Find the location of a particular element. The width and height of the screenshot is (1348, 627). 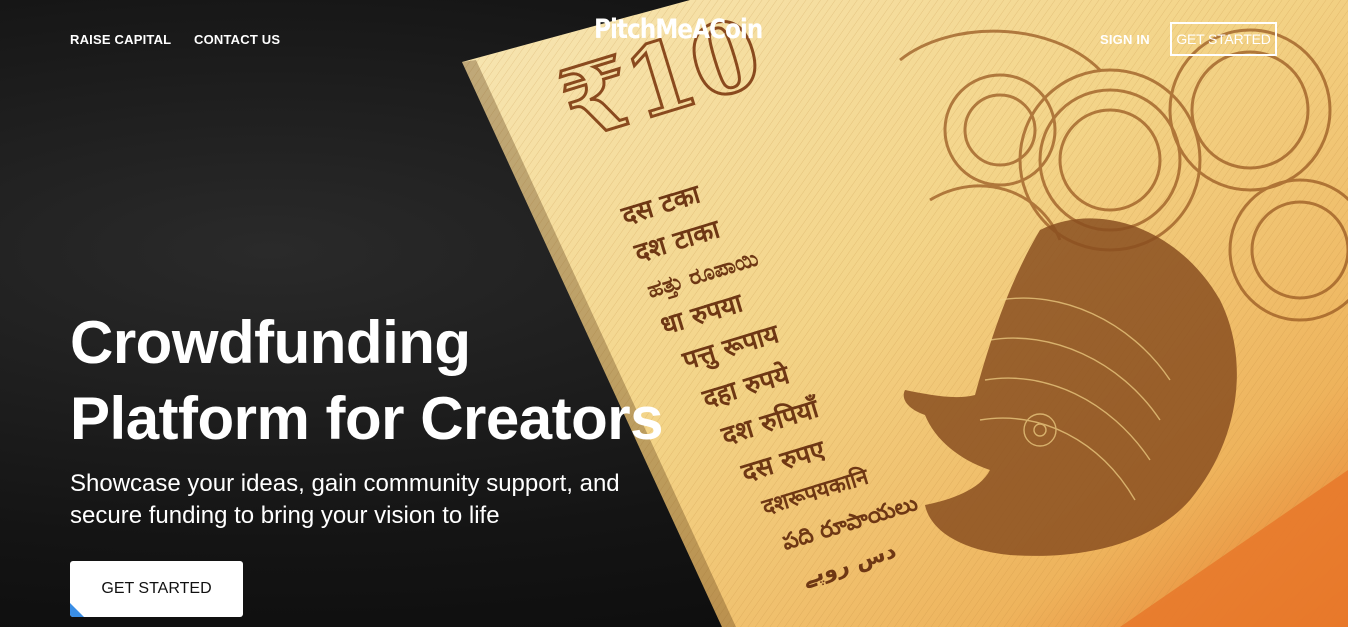

nav-contact-us-link: CONTACT US is located at coordinates (237, 39).